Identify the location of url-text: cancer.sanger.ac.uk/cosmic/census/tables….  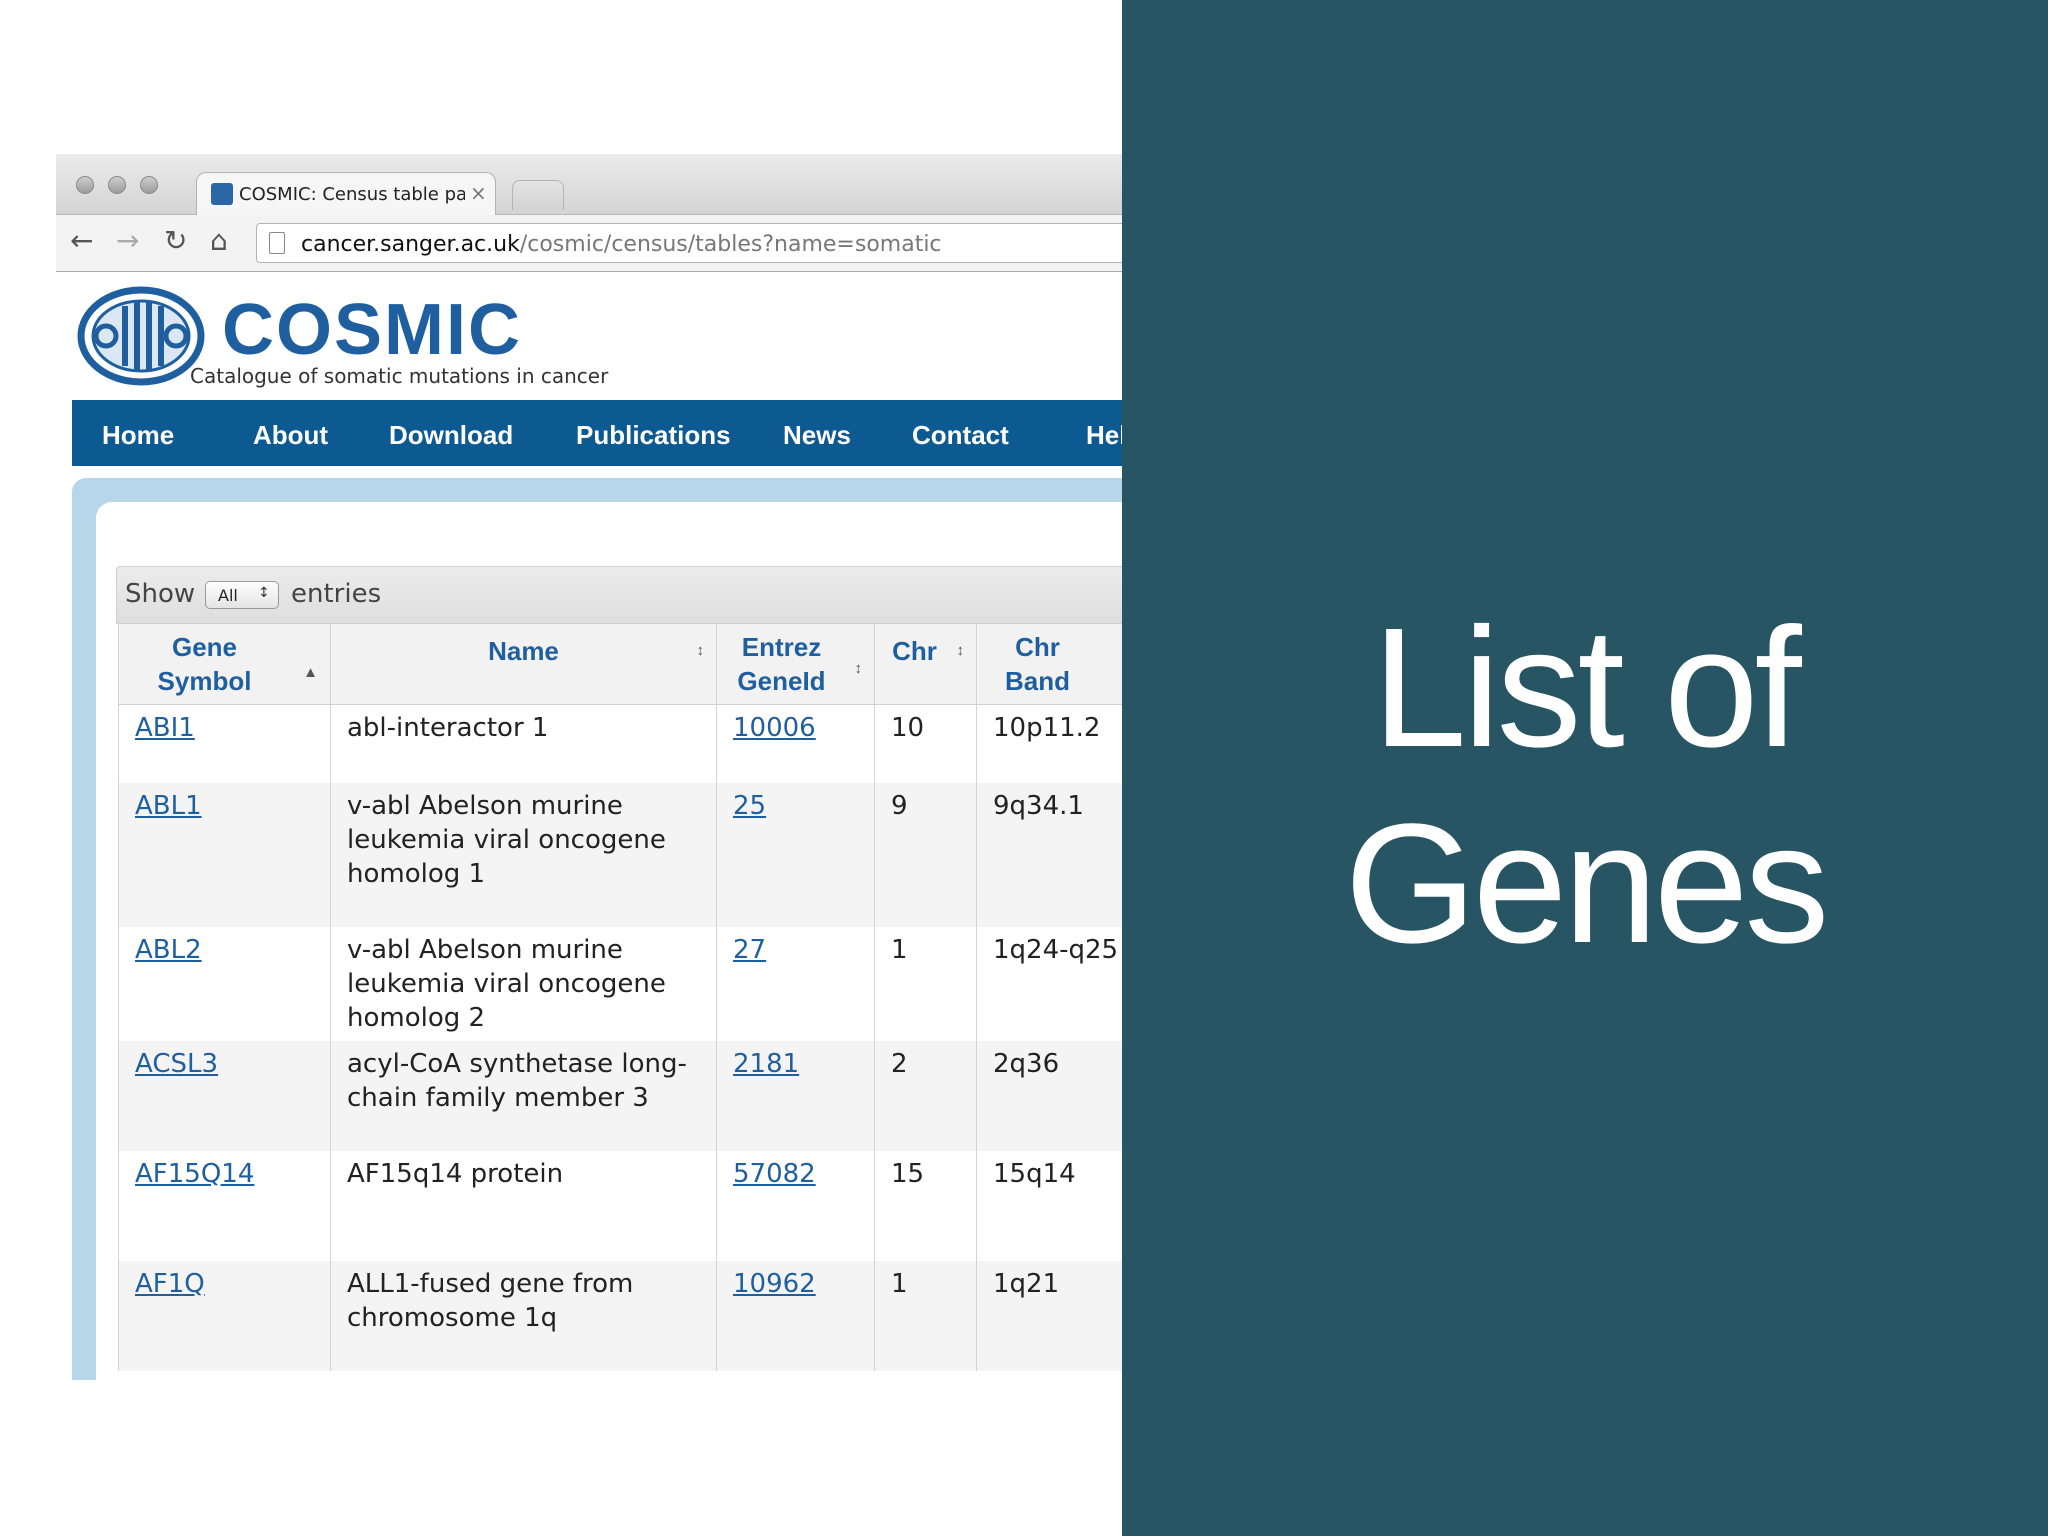
(621, 244).